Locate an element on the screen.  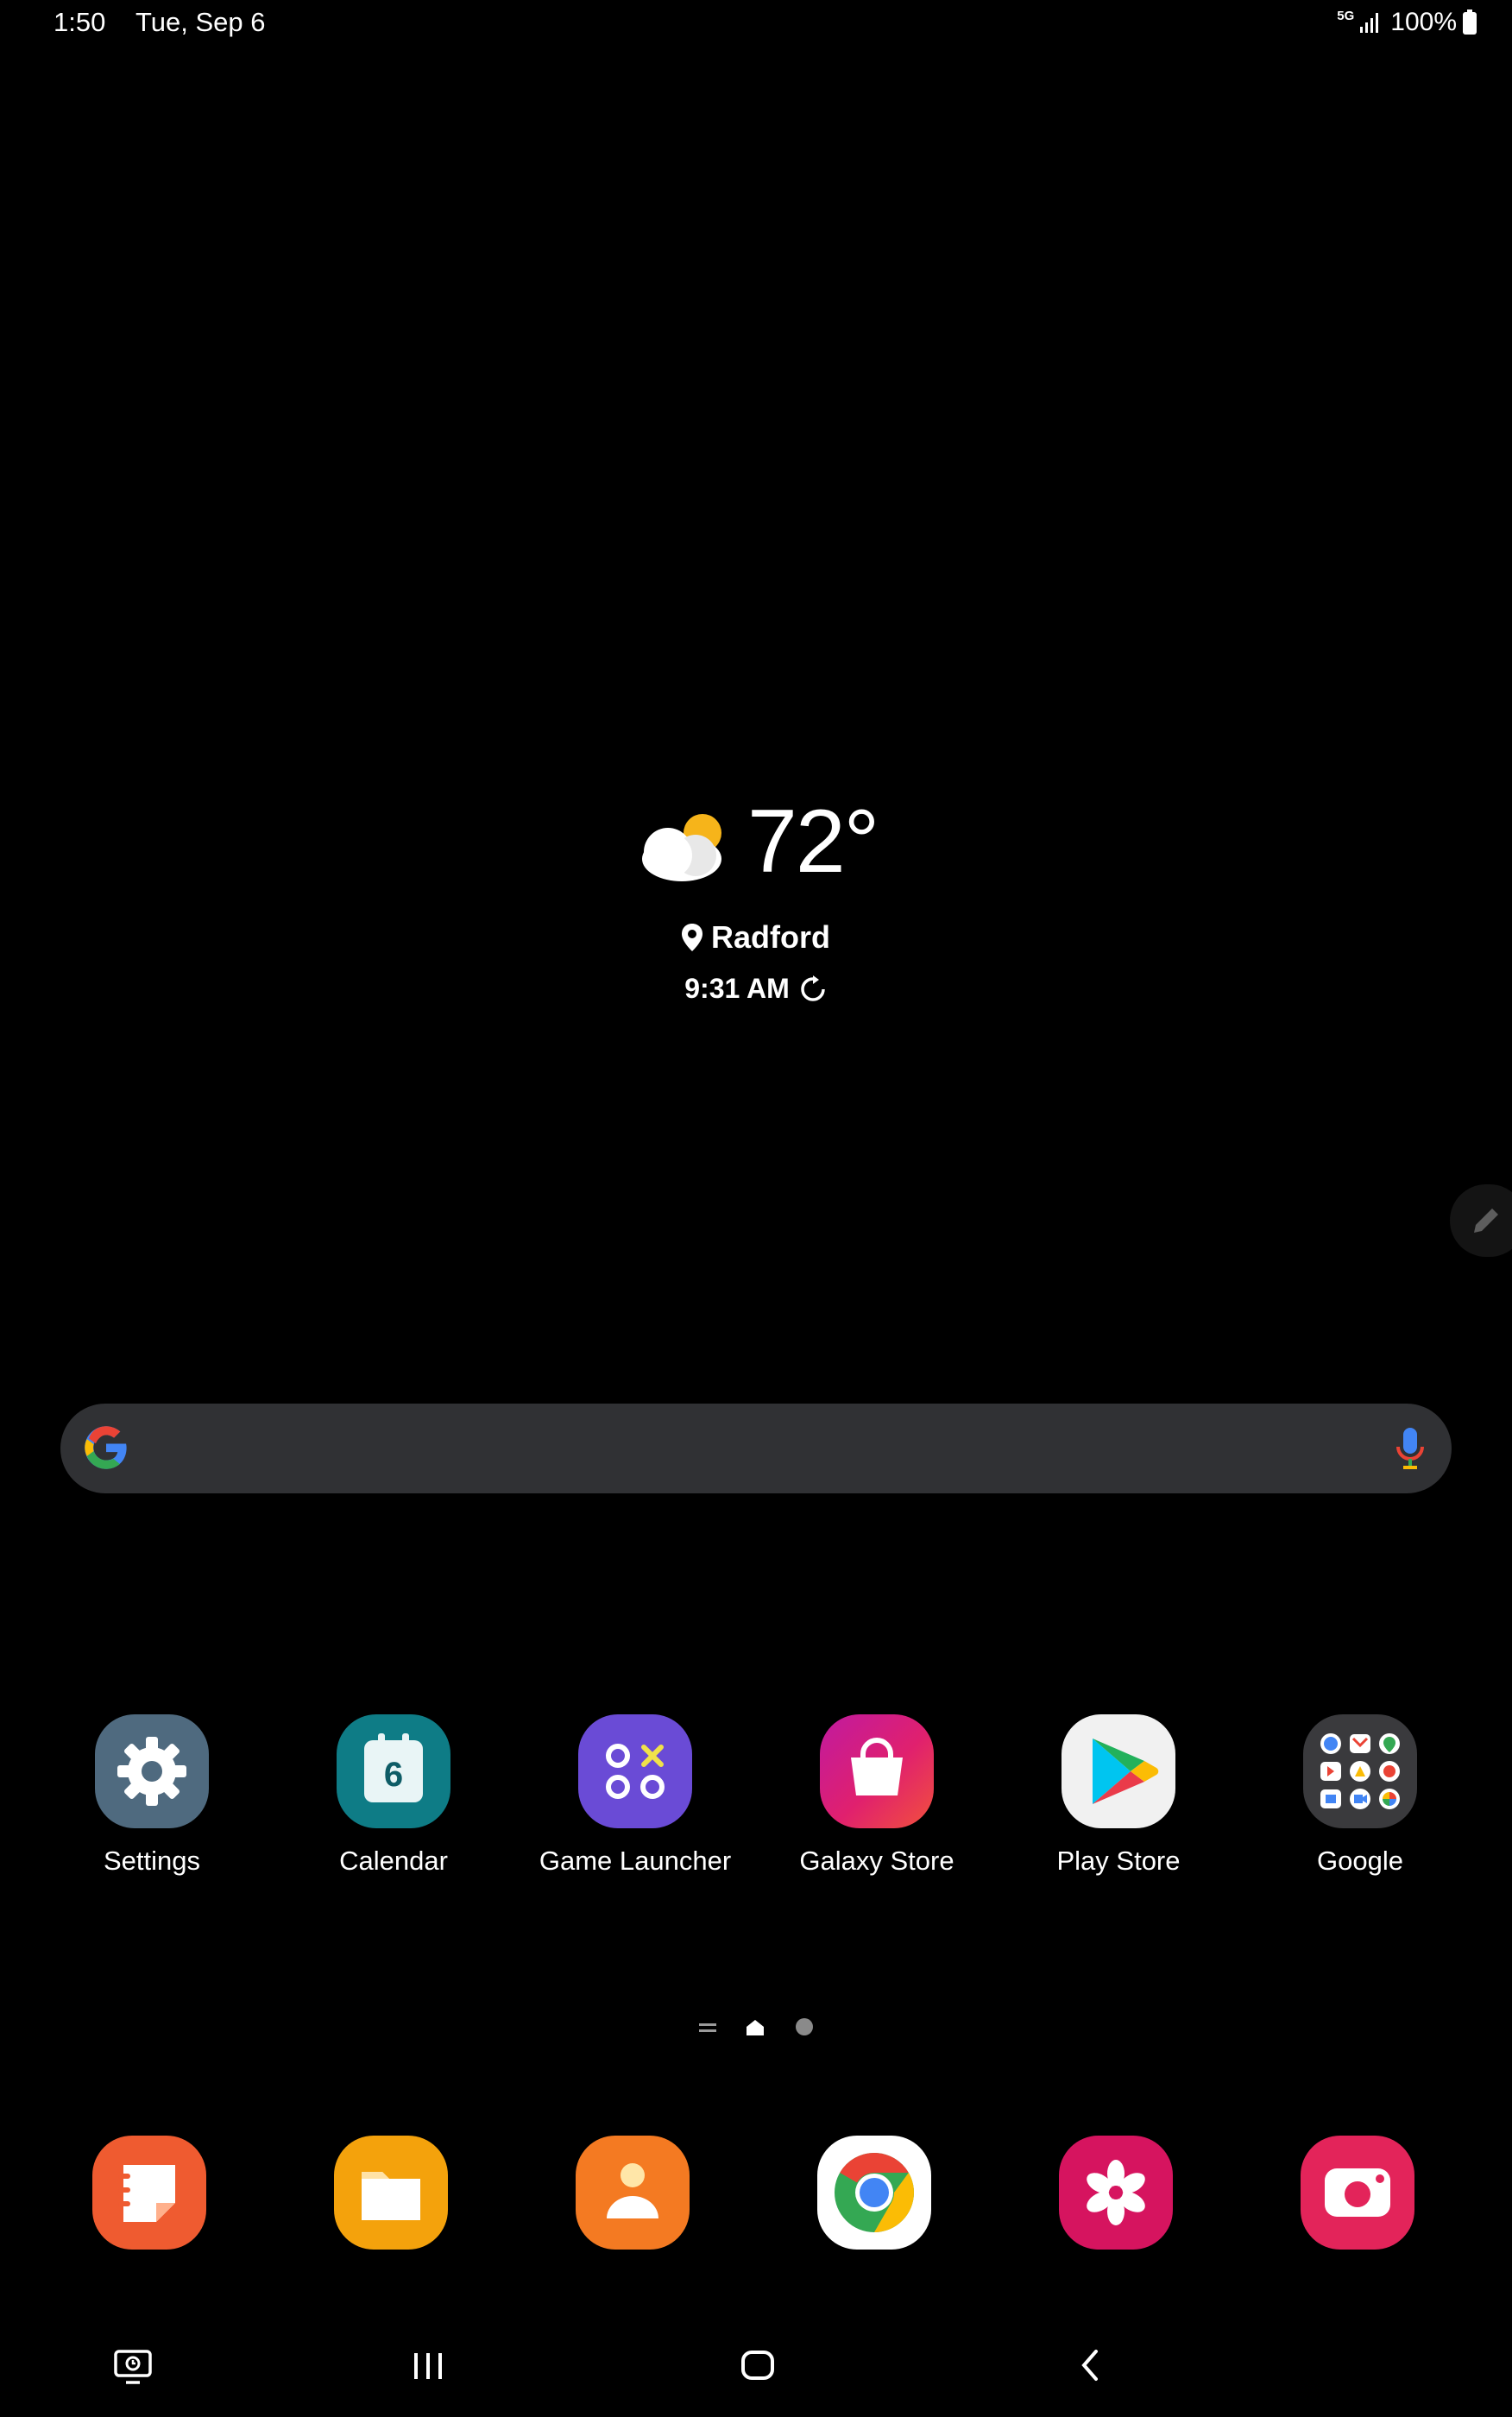
app-game-launcher: Game Launcher is located at coordinates (635, 1795).